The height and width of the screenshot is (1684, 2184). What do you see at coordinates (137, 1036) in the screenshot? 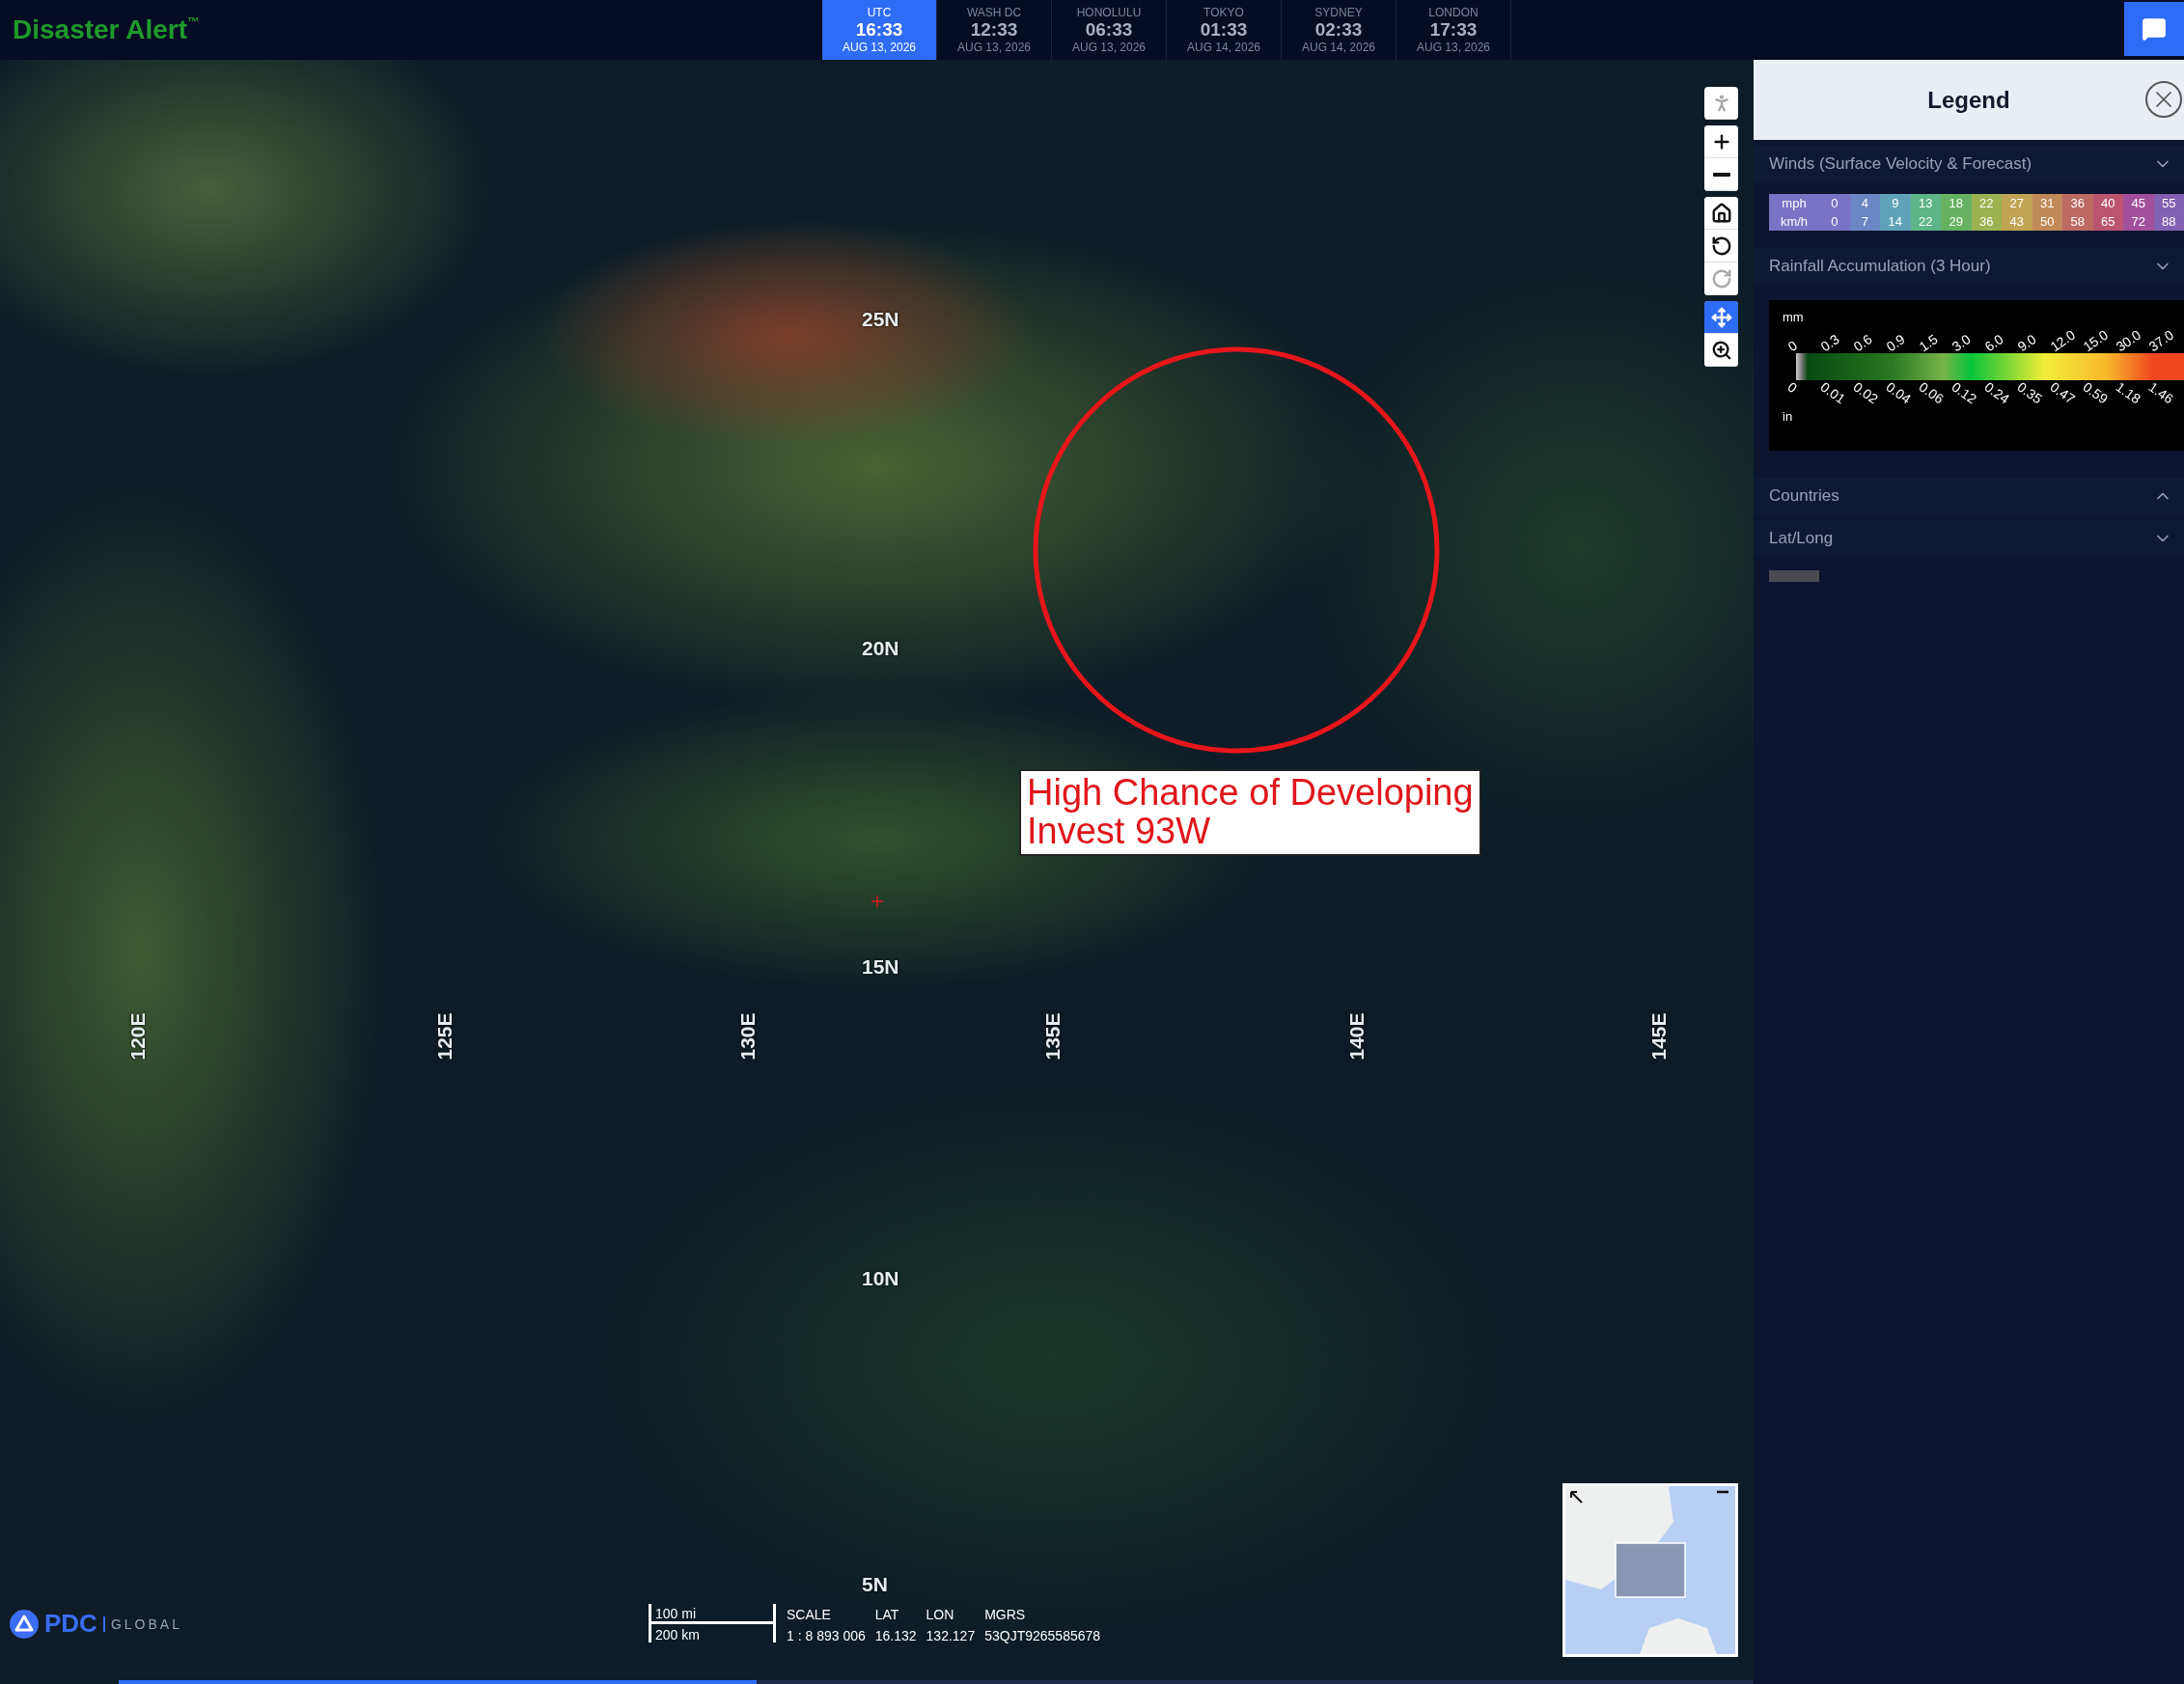
I see `longitude-label: 120E` at bounding box center [137, 1036].